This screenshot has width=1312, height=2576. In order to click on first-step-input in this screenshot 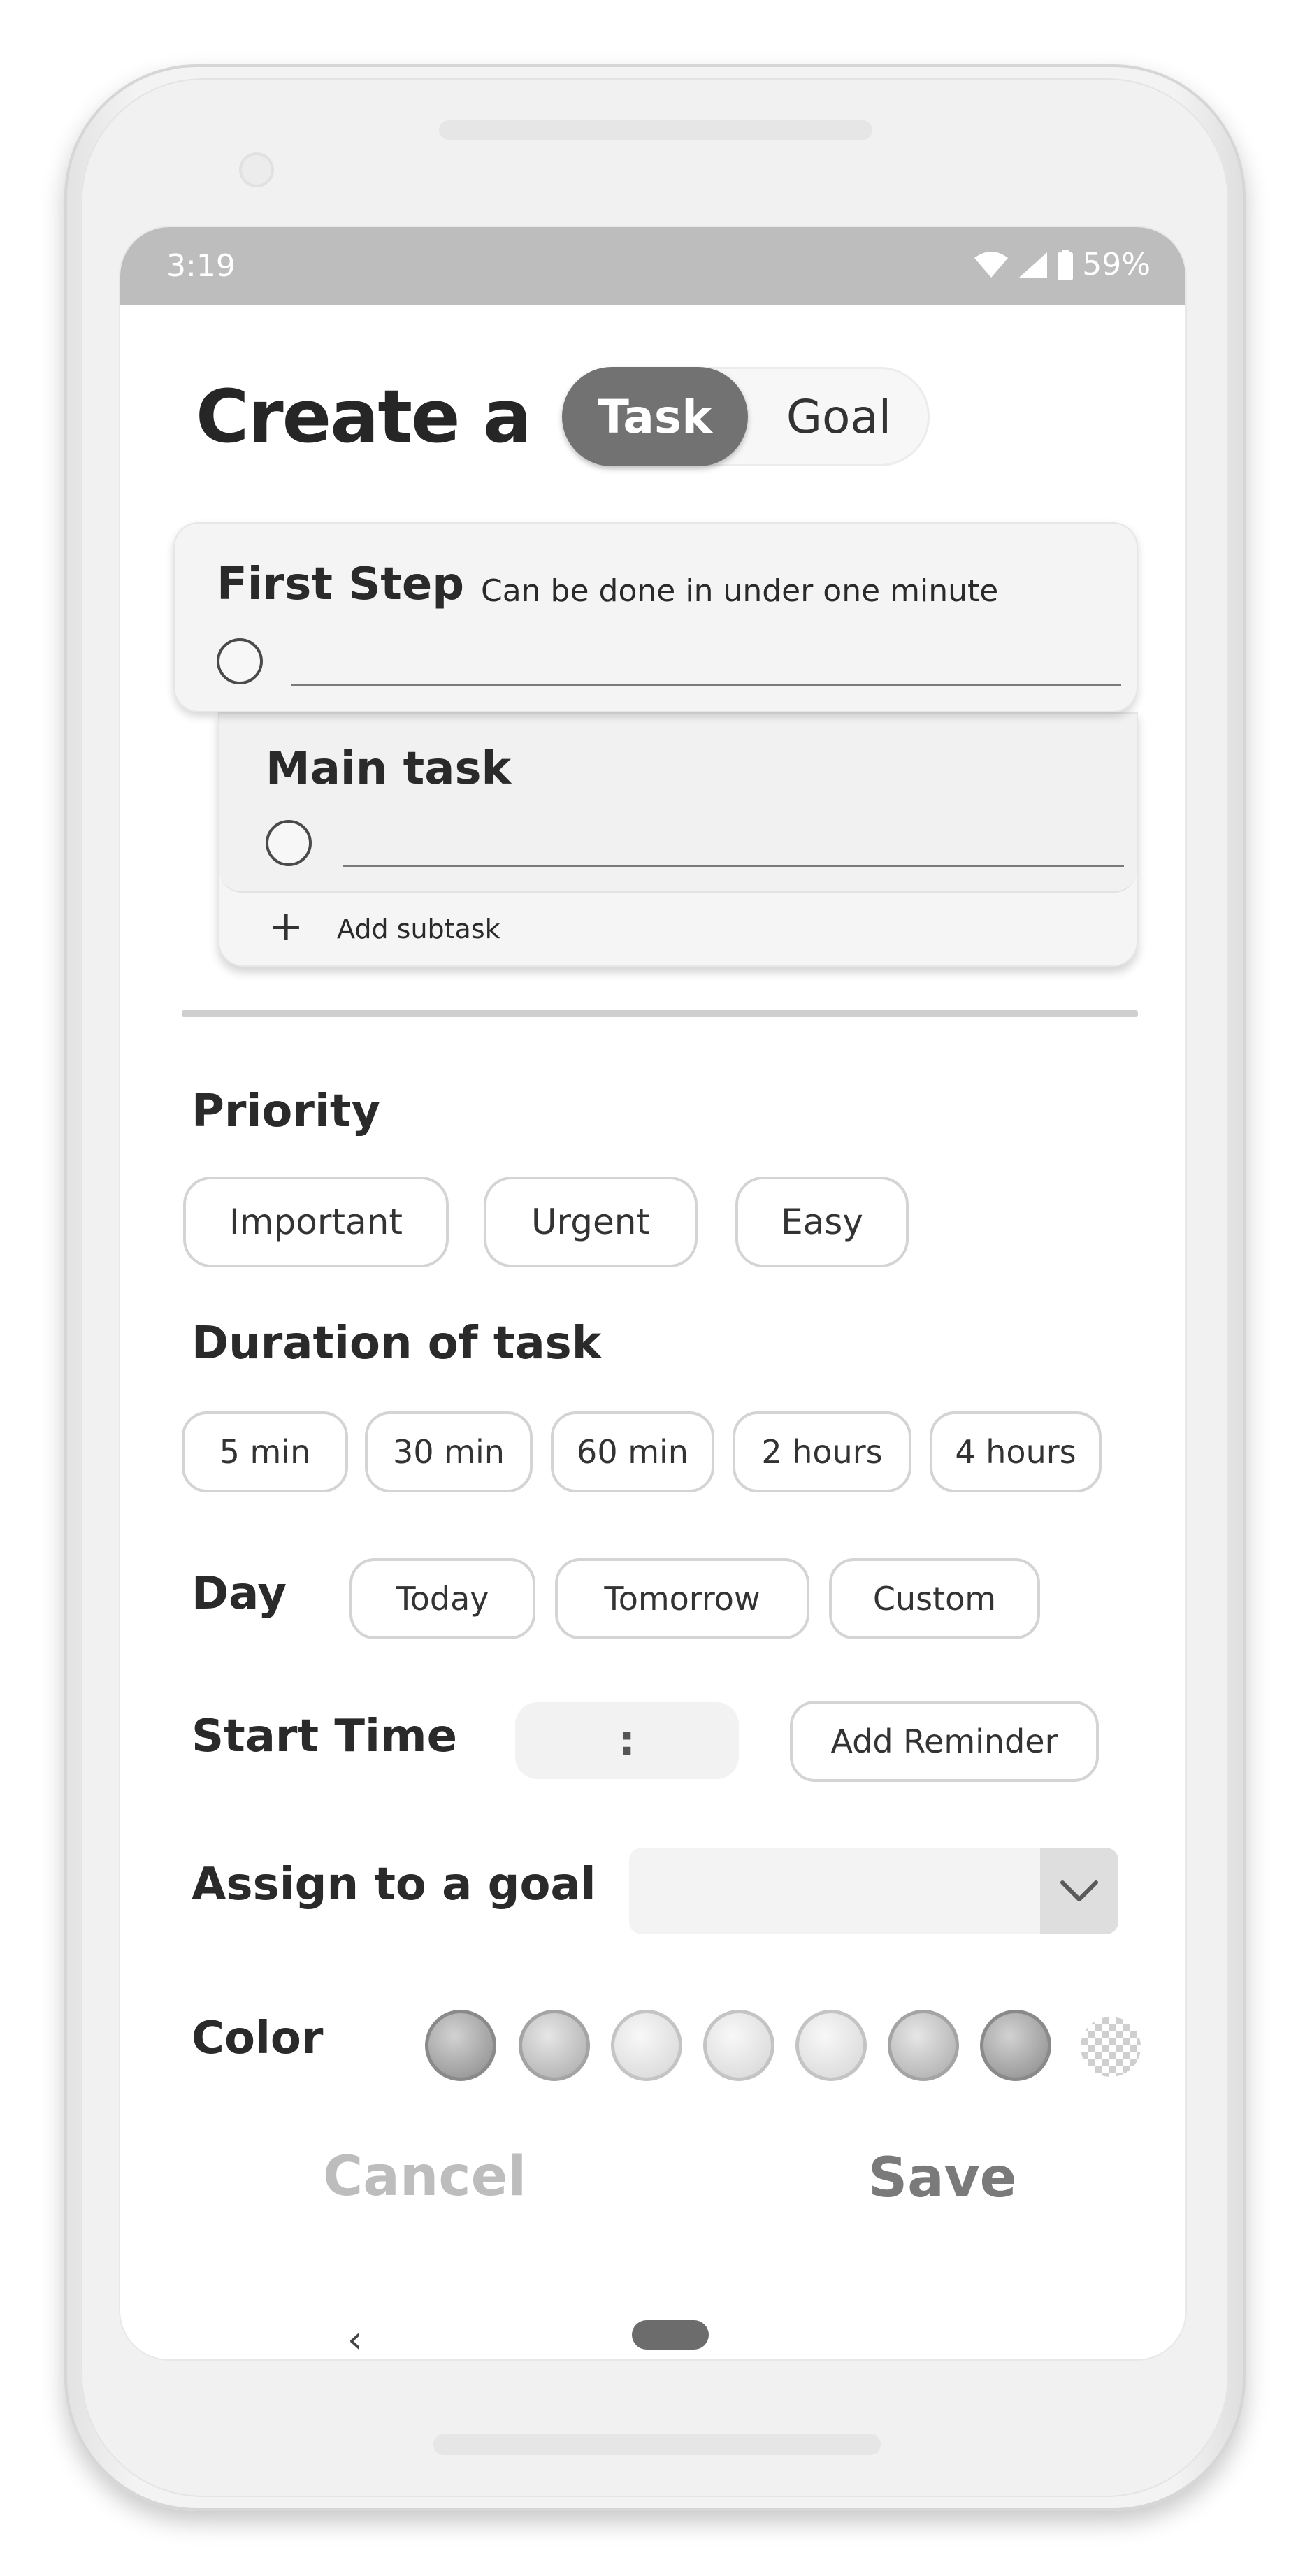, I will do `click(706, 685)`.